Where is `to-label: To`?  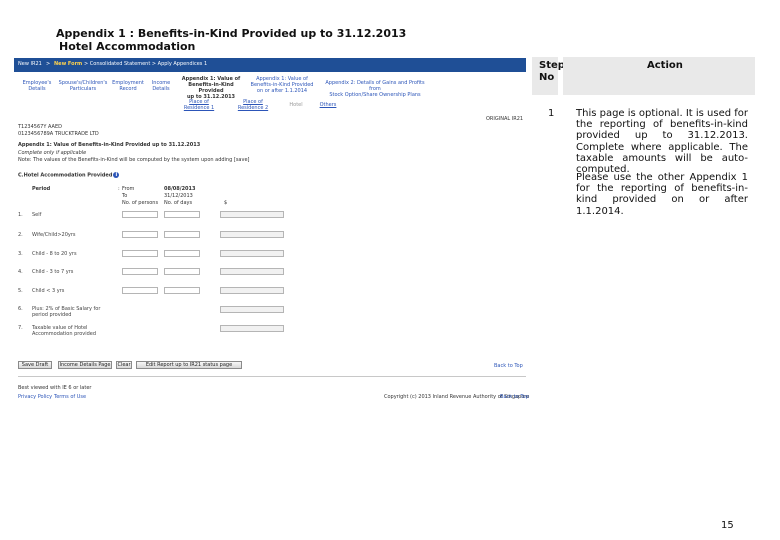 to-label: To is located at coordinates (125, 196).